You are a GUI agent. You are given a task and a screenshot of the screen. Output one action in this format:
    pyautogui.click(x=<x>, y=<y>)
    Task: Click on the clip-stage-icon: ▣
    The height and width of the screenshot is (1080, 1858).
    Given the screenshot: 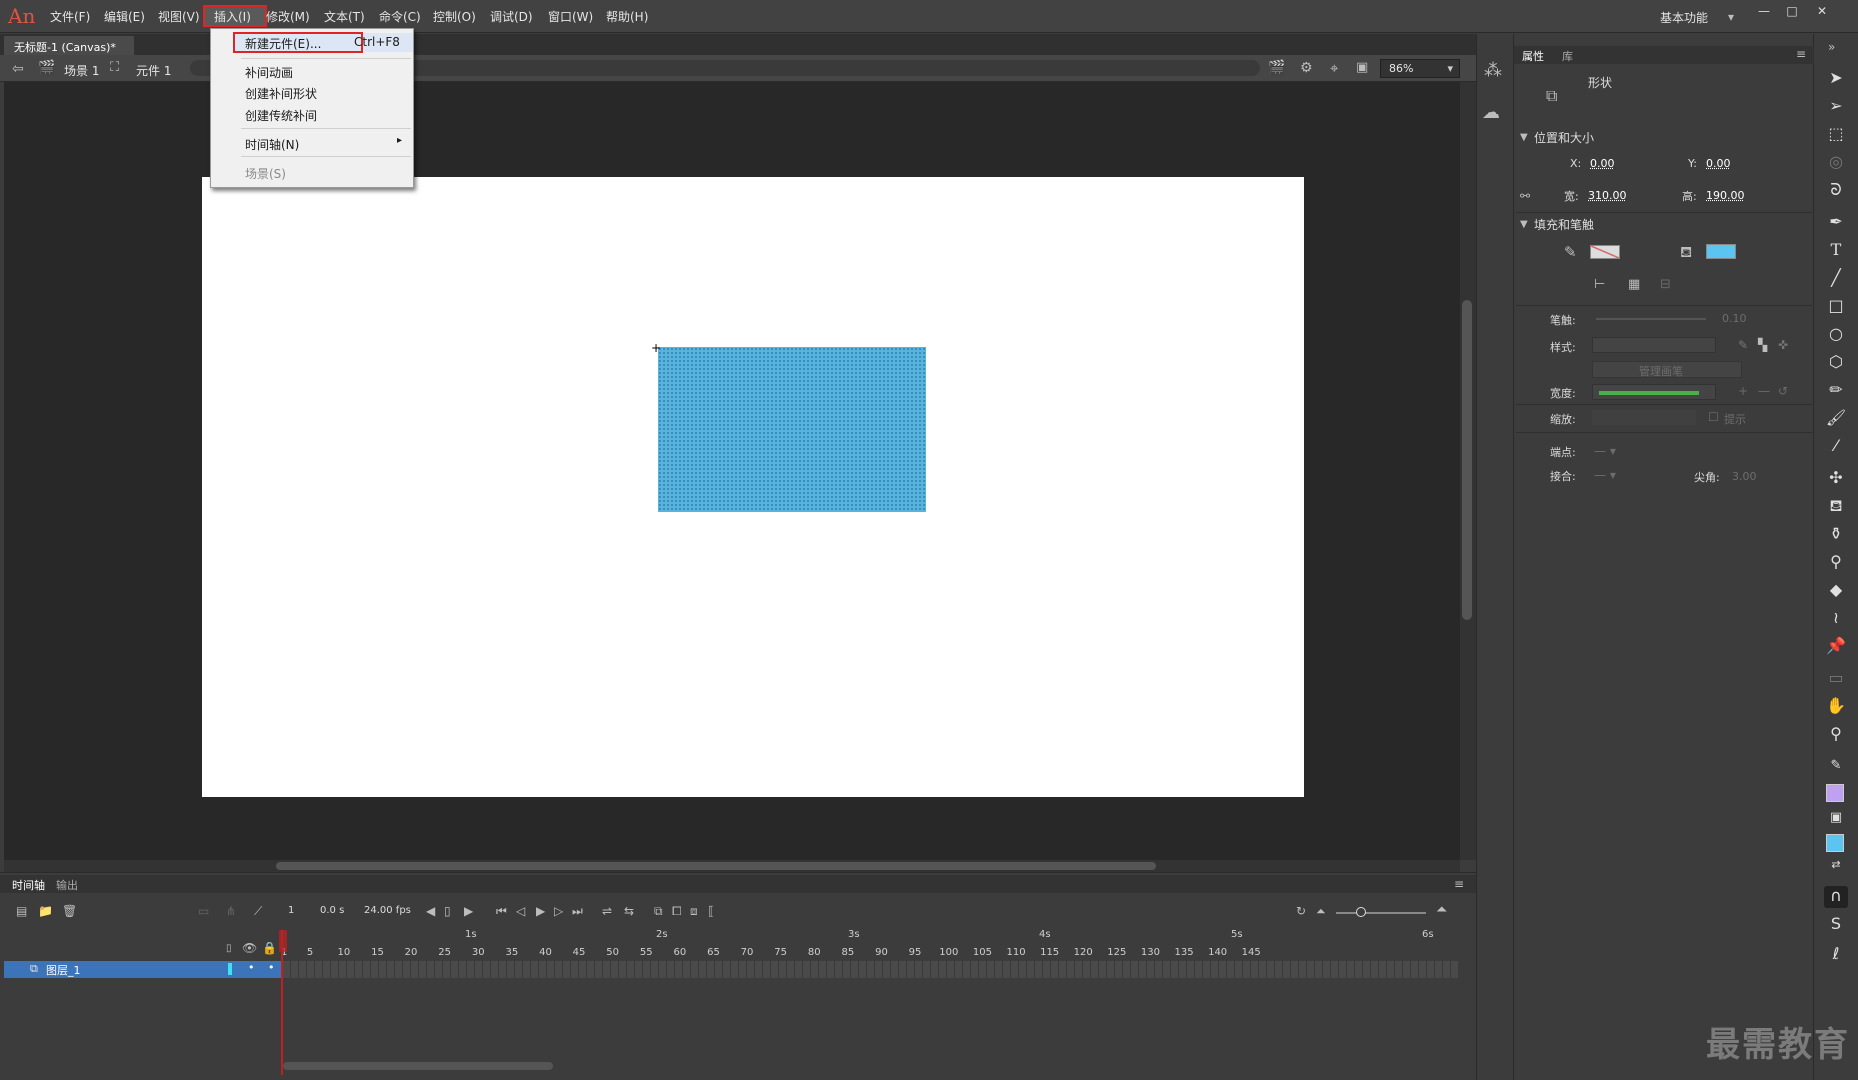 What is the action you would take?
    pyautogui.click(x=1362, y=67)
    